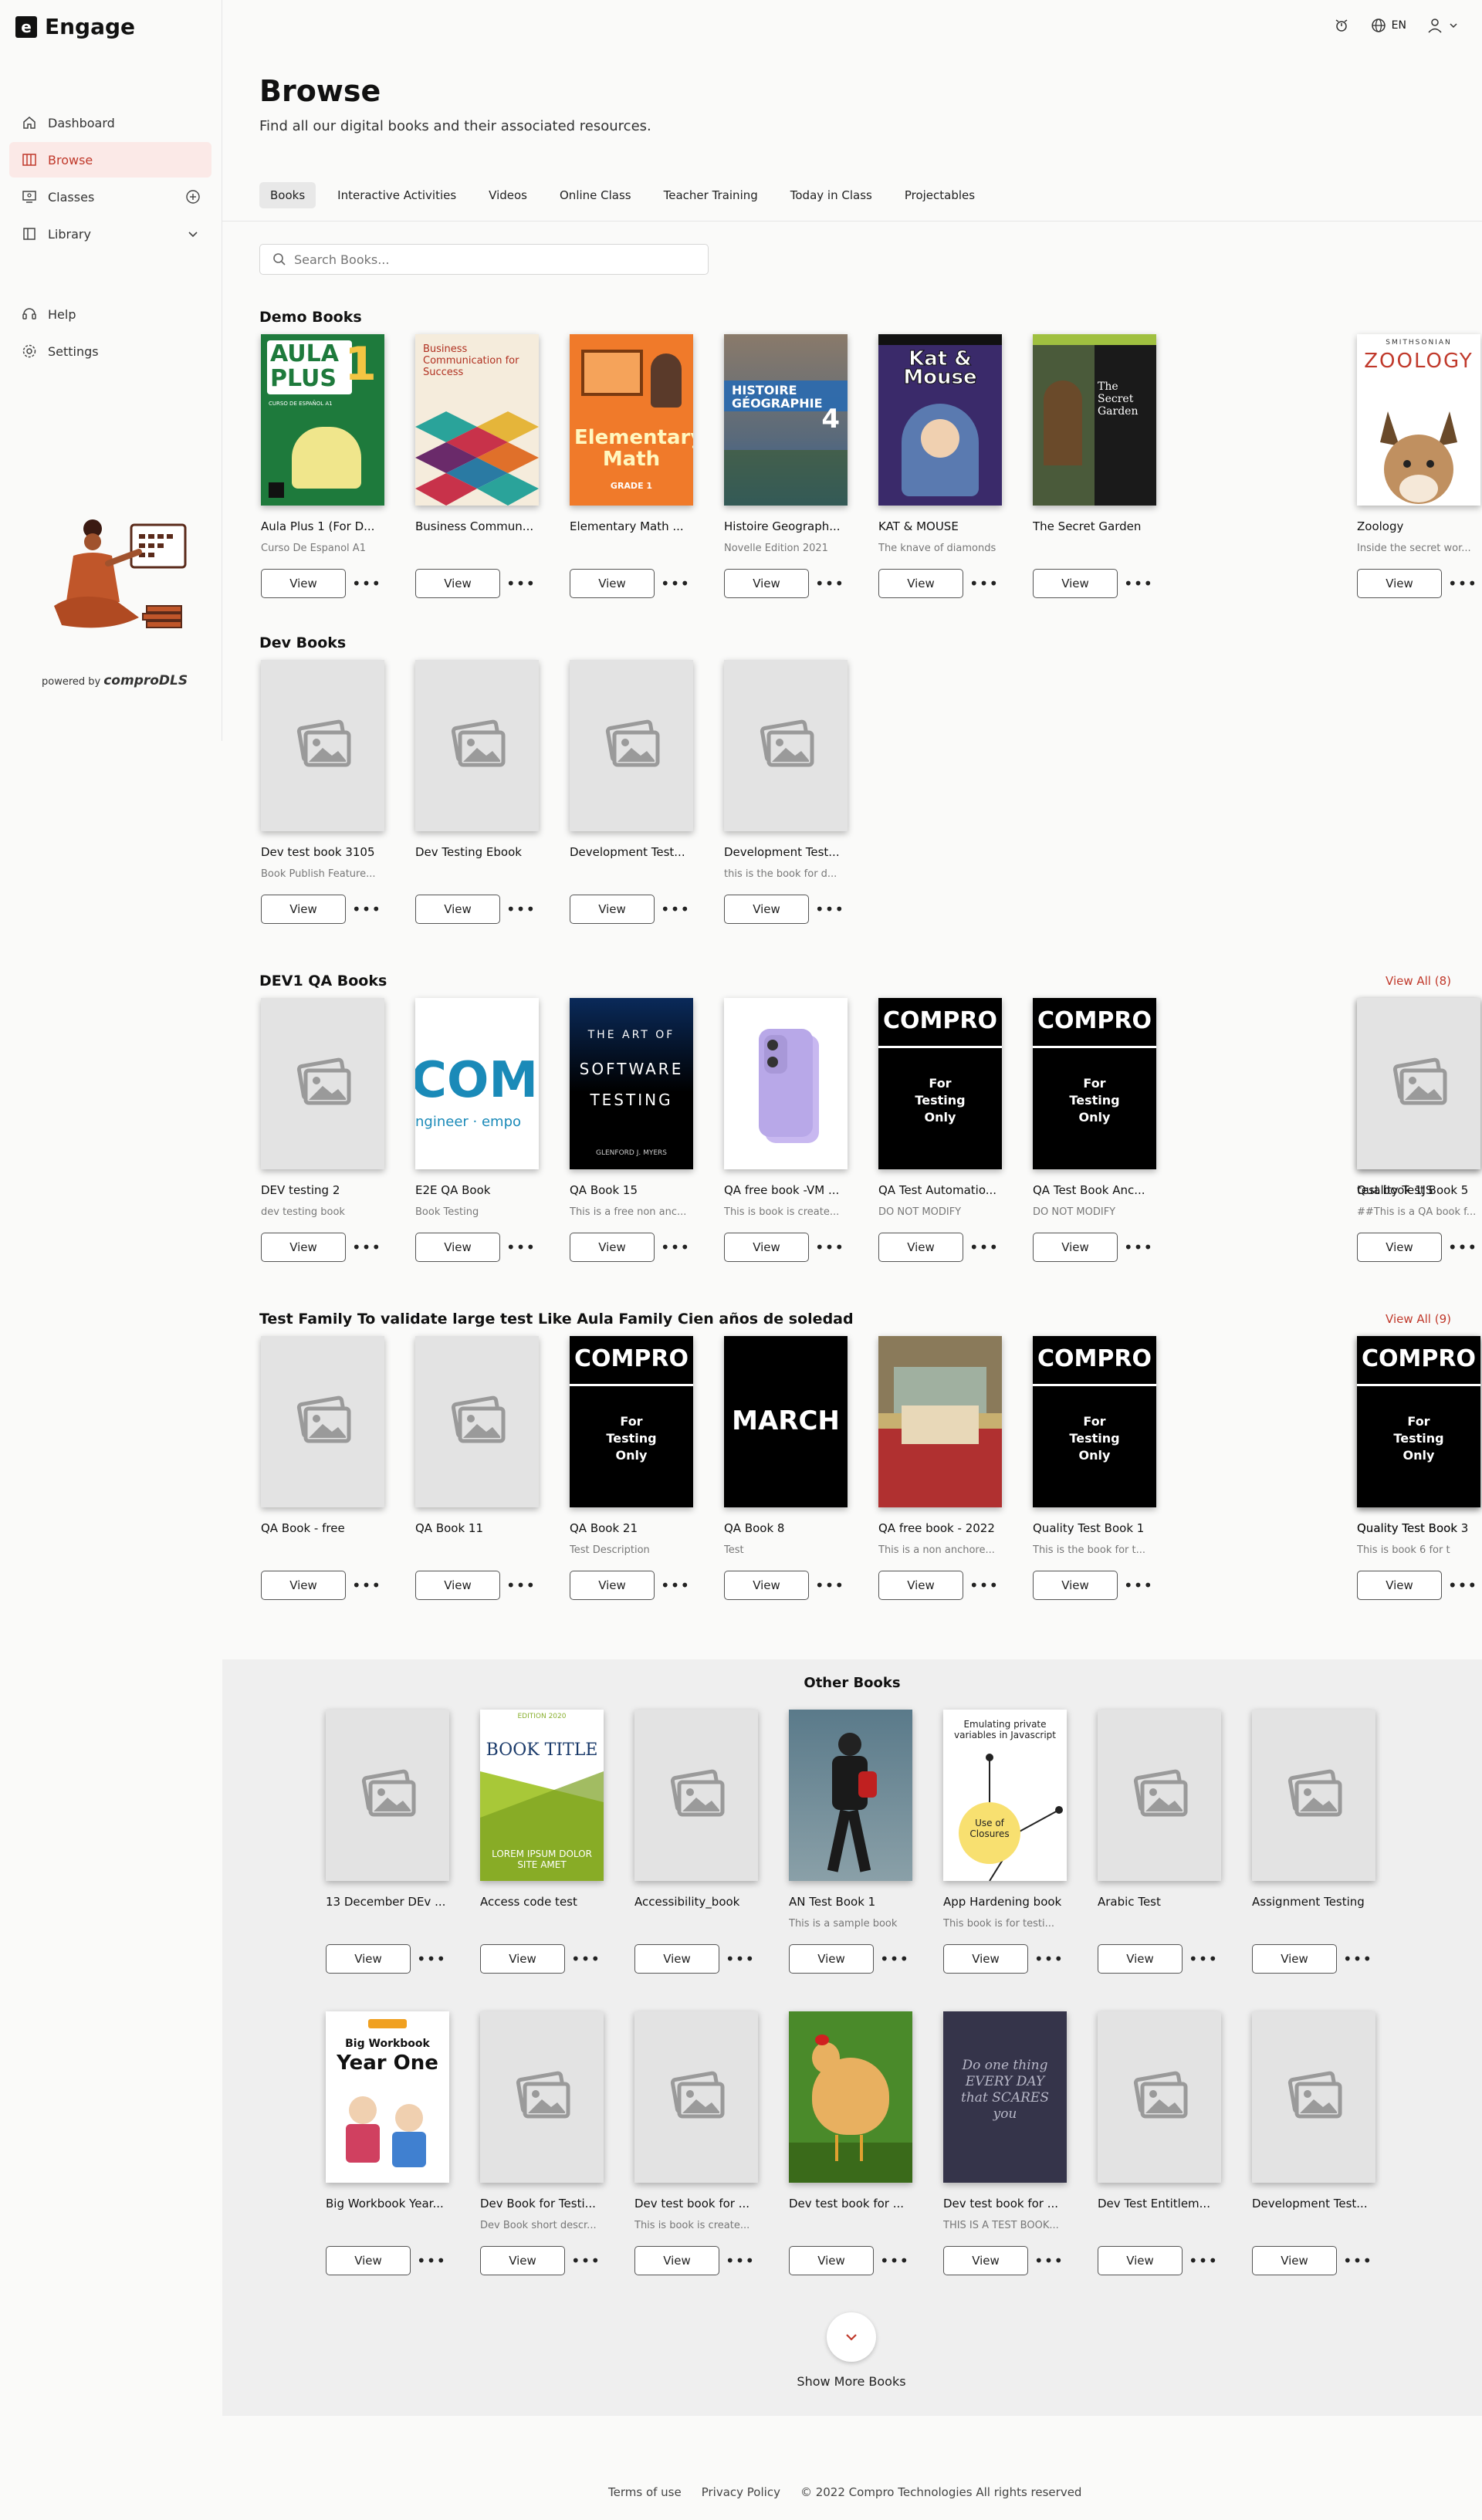 The height and width of the screenshot is (2520, 1482). Describe the element at coordinates (1418, 1319) in the screenshot. I see `view-all-link: View All (9)` at that location.